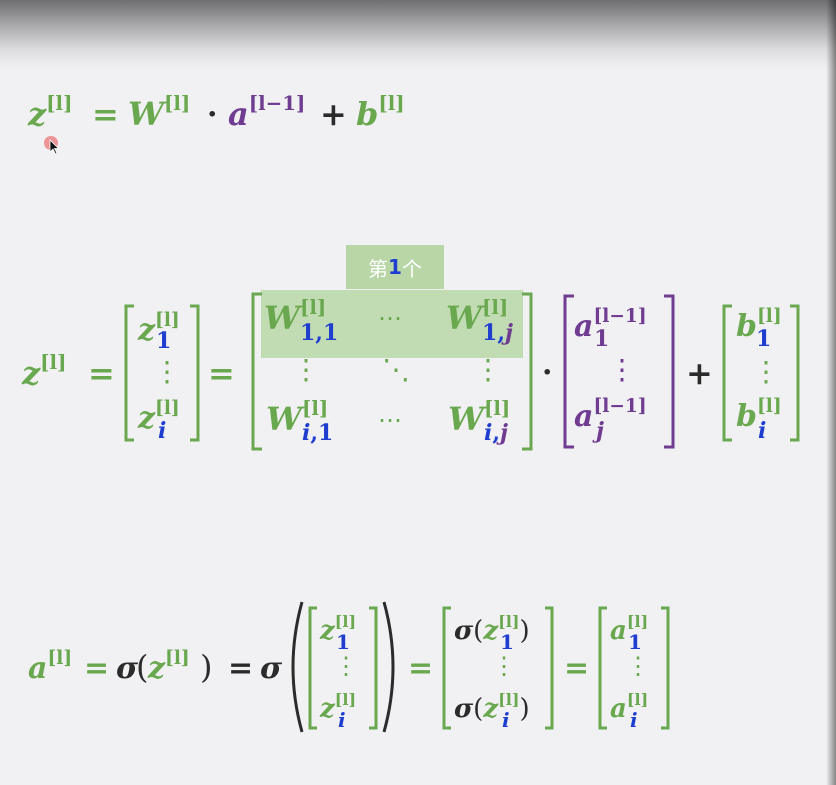 This screenshot has height=785, width=836. What do you see at coordinates (610, 415) in the screenshot?
I see `a-vector-entry-j: a[l−1]` at bounding box center [610, 415].